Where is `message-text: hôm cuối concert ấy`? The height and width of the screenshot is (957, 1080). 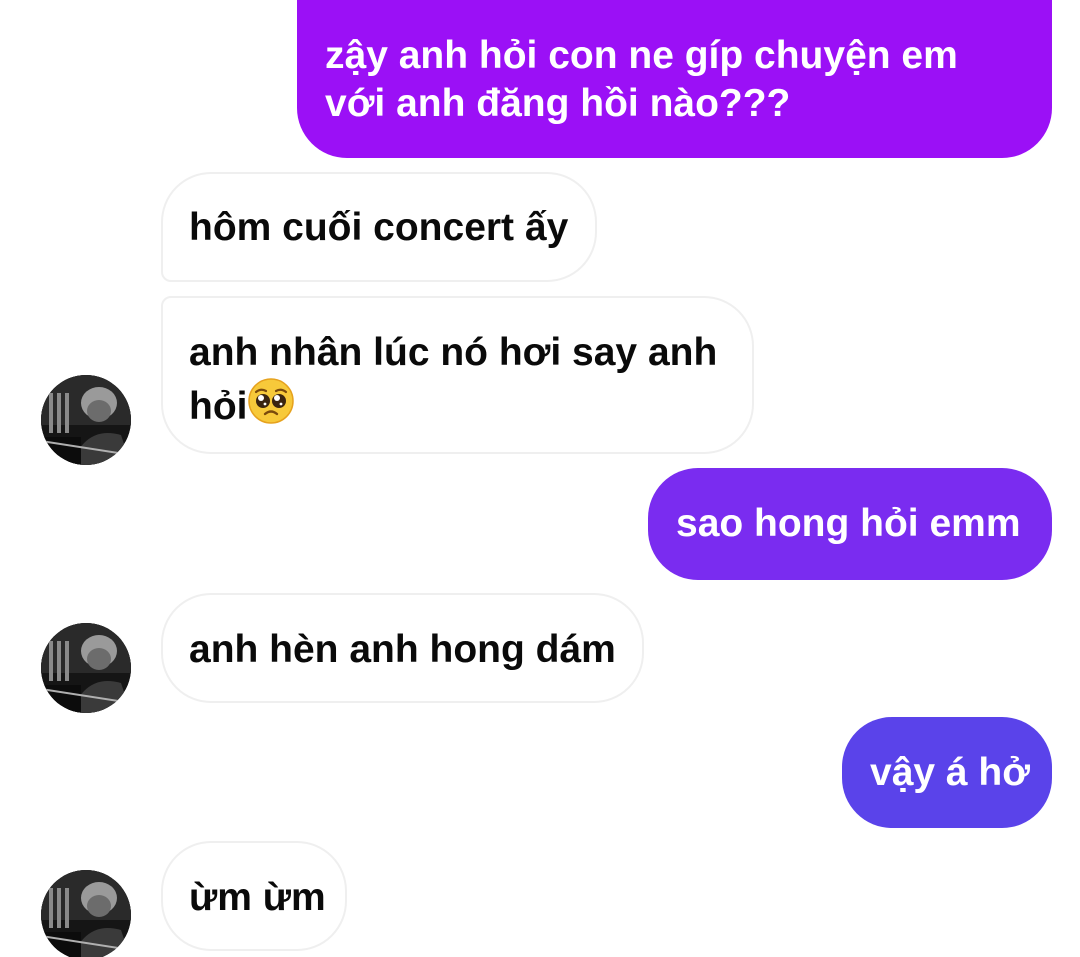
message-text: hôm cuối concert ấy is located at coordinates (379, 227).